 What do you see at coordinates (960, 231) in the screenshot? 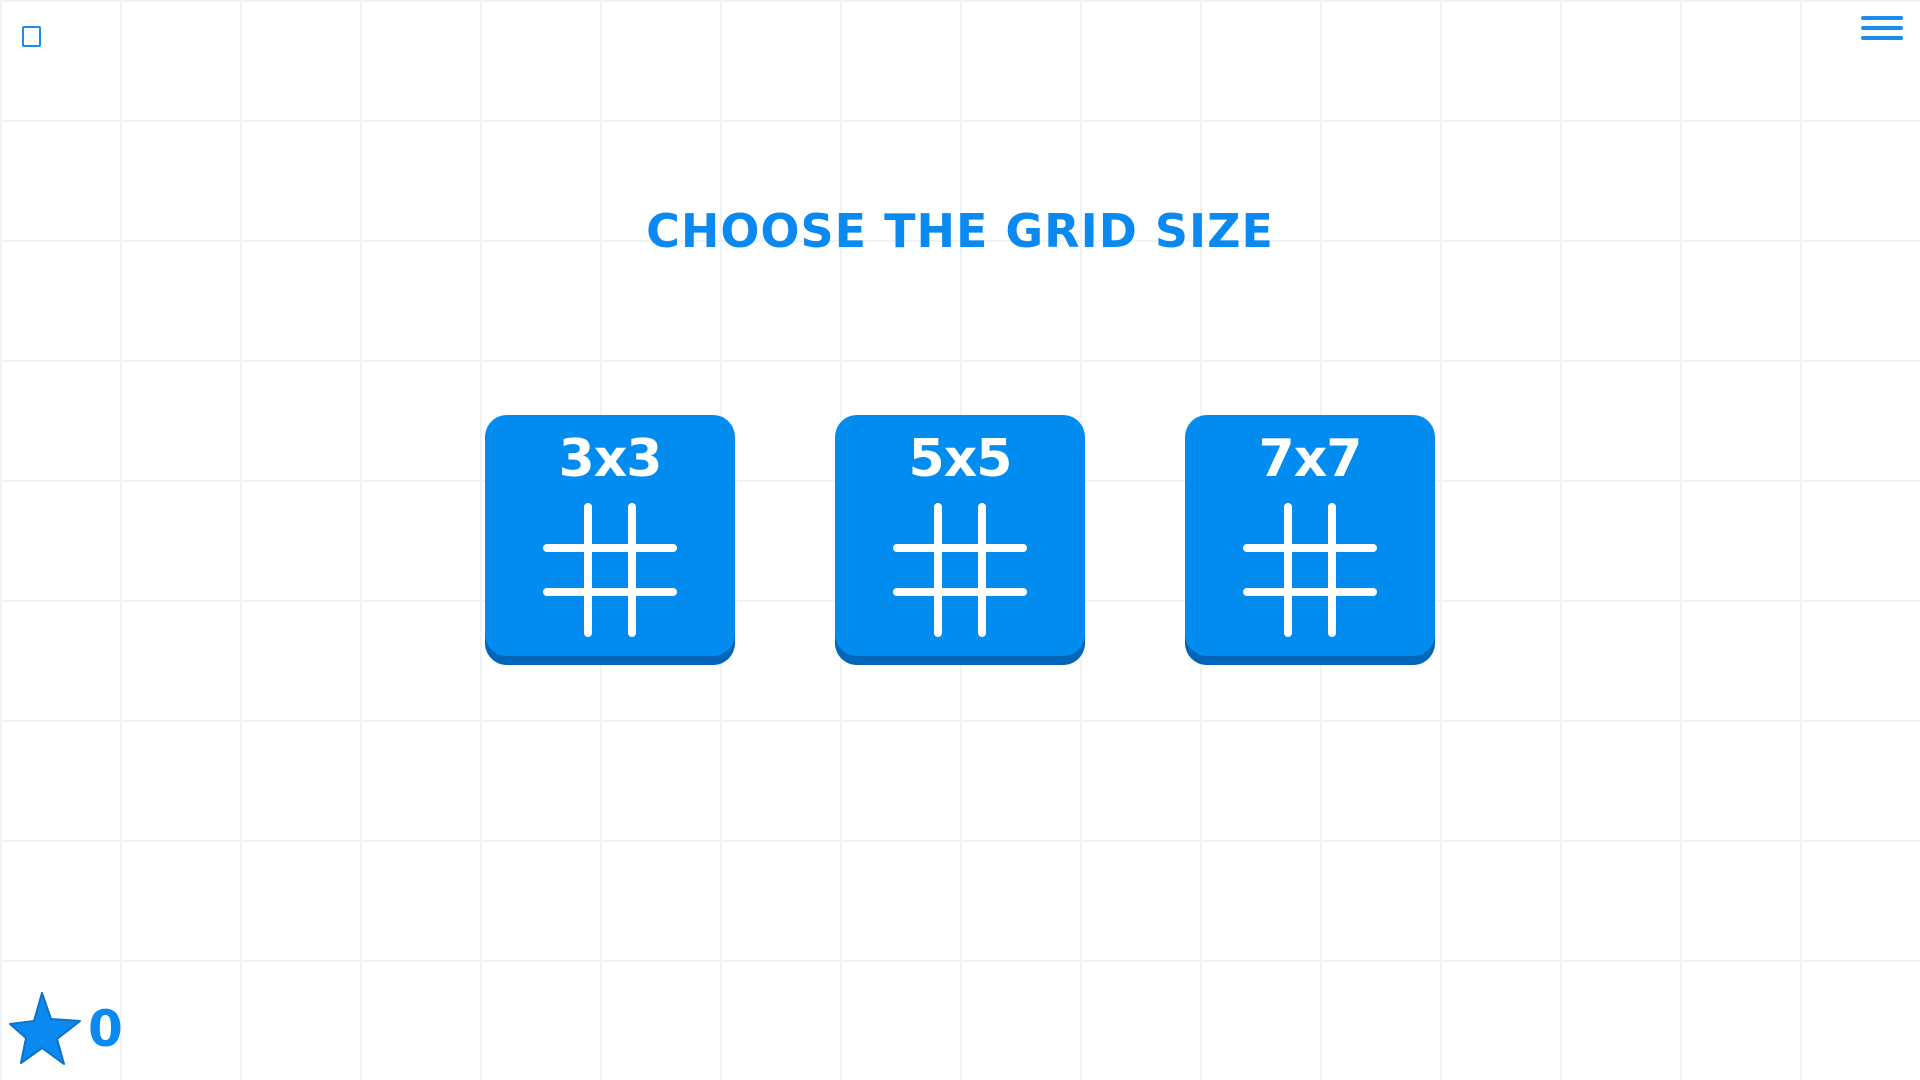
I see `page-title: CHOOSE THE GRID SIZE` at bounding box center [960, 231].